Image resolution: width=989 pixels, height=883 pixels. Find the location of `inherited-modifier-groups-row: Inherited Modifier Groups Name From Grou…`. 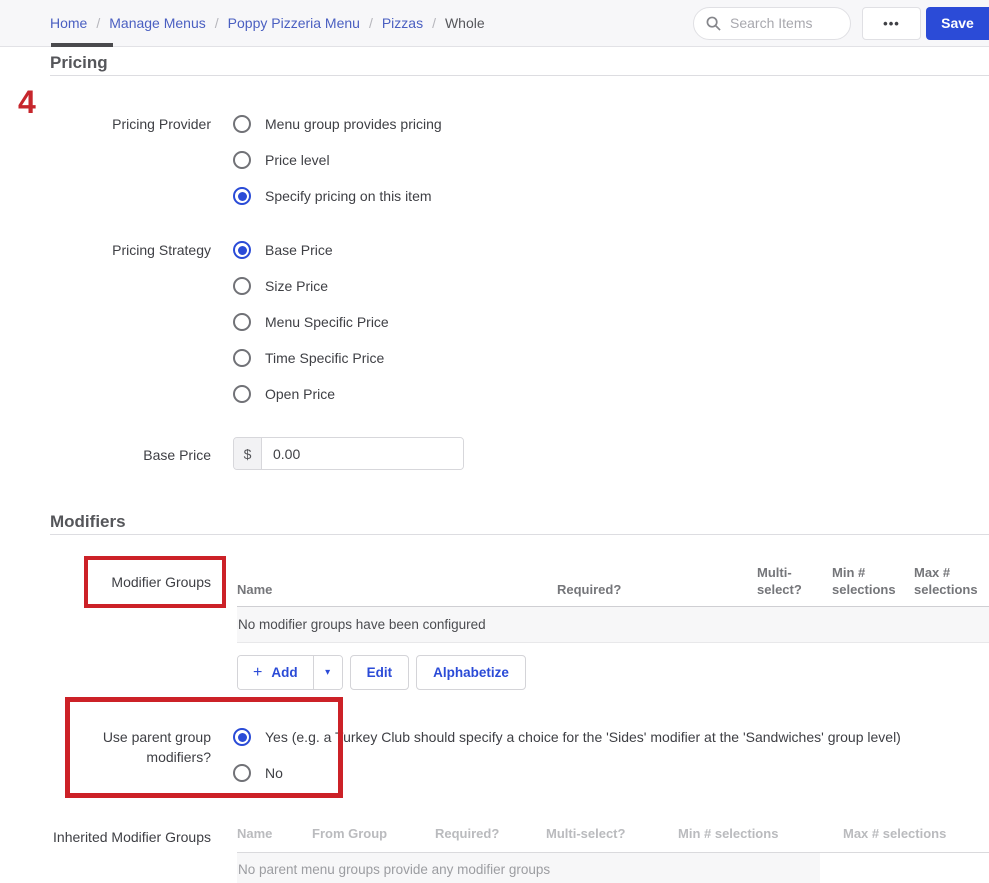

inherited-modifier-groups-row: Inherited Modifier Groups Name From Grou… is located at coordinates (519, 851).